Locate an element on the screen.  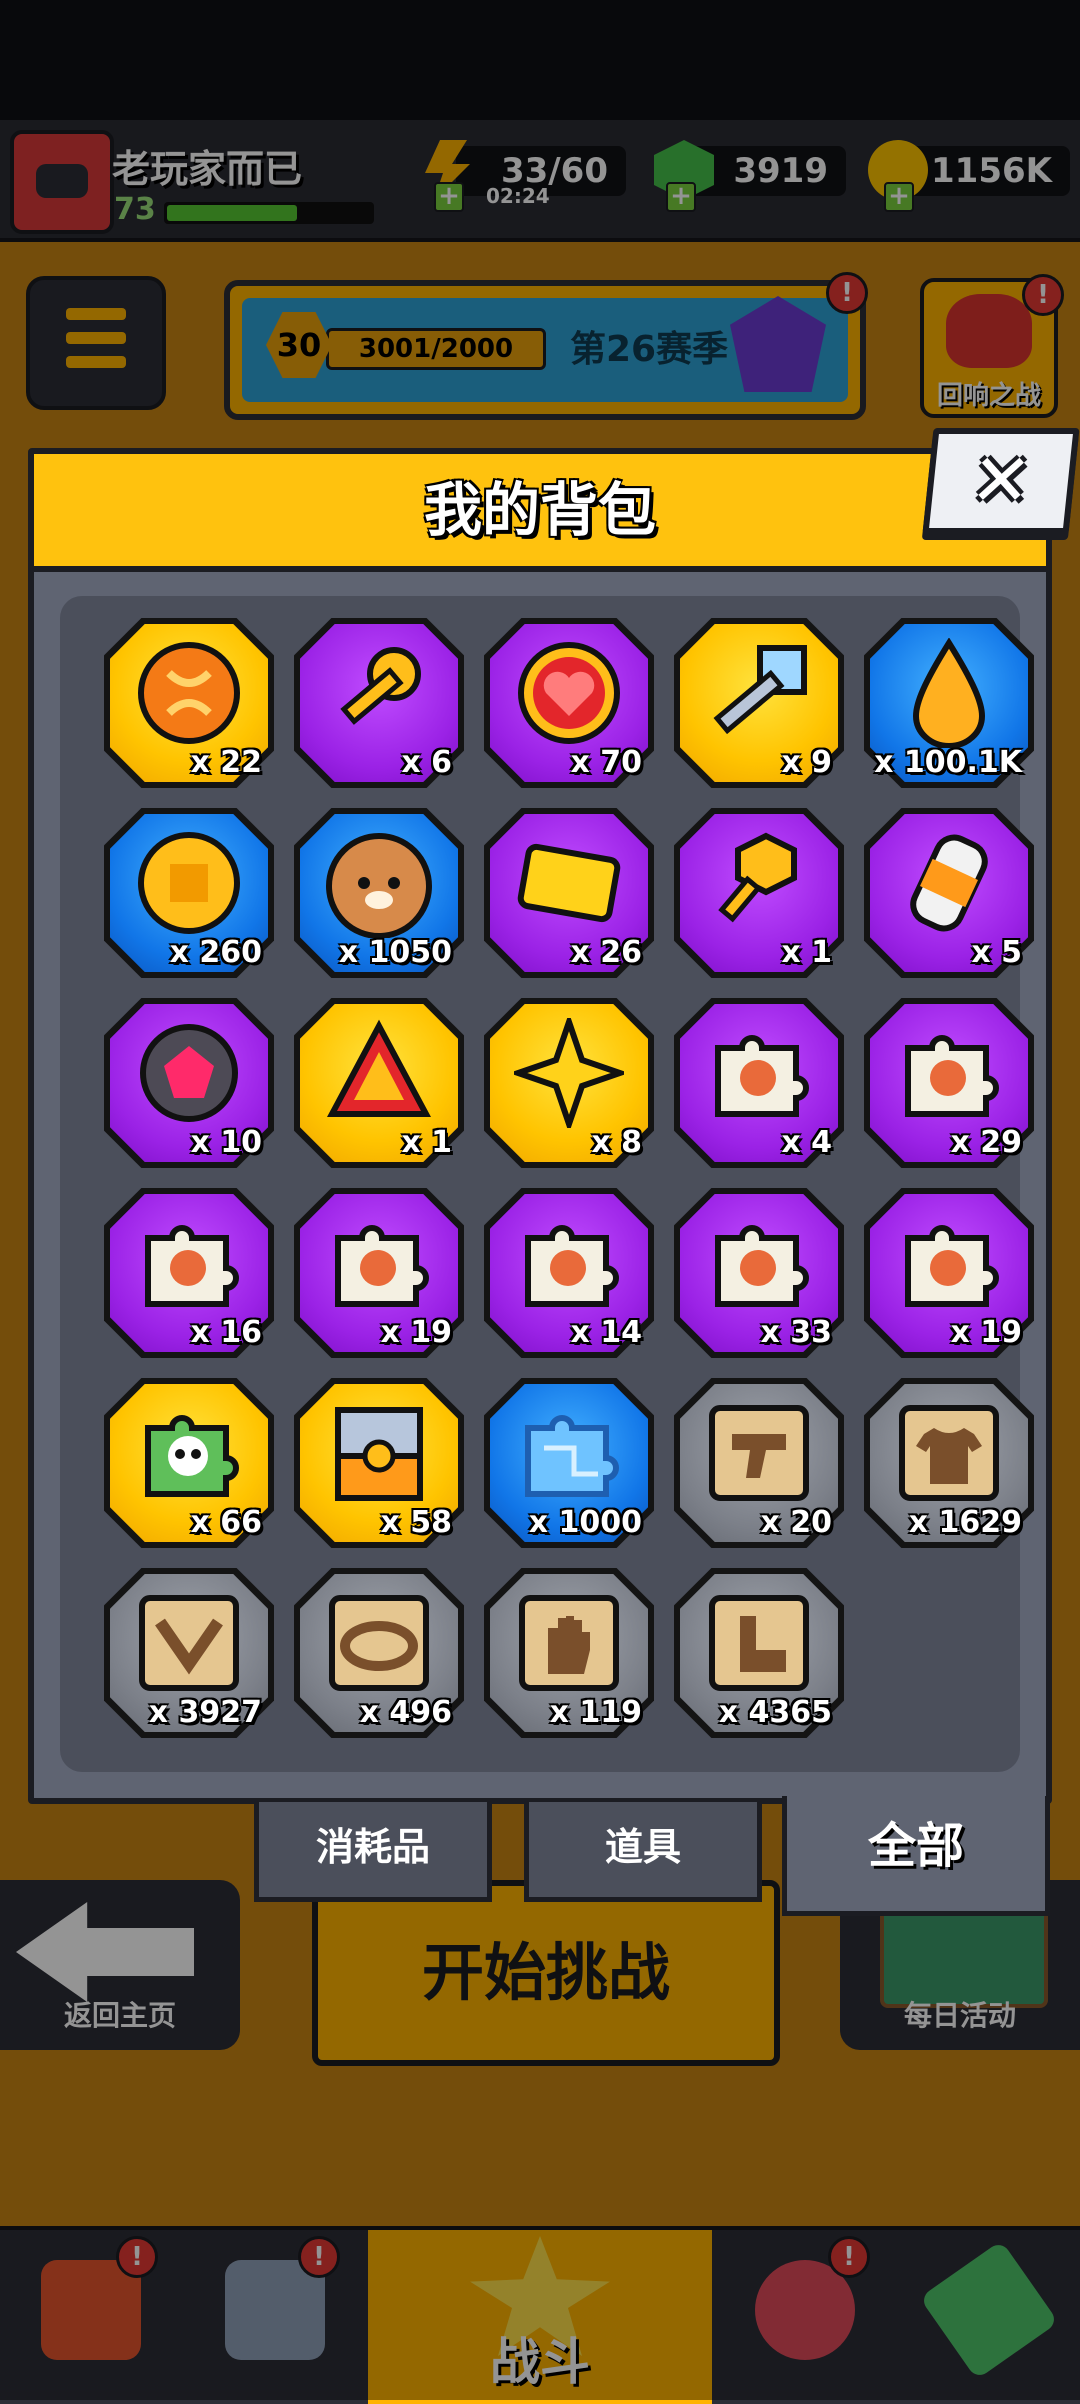
item-count: x 3927 is located at coordinates (205, 1712).